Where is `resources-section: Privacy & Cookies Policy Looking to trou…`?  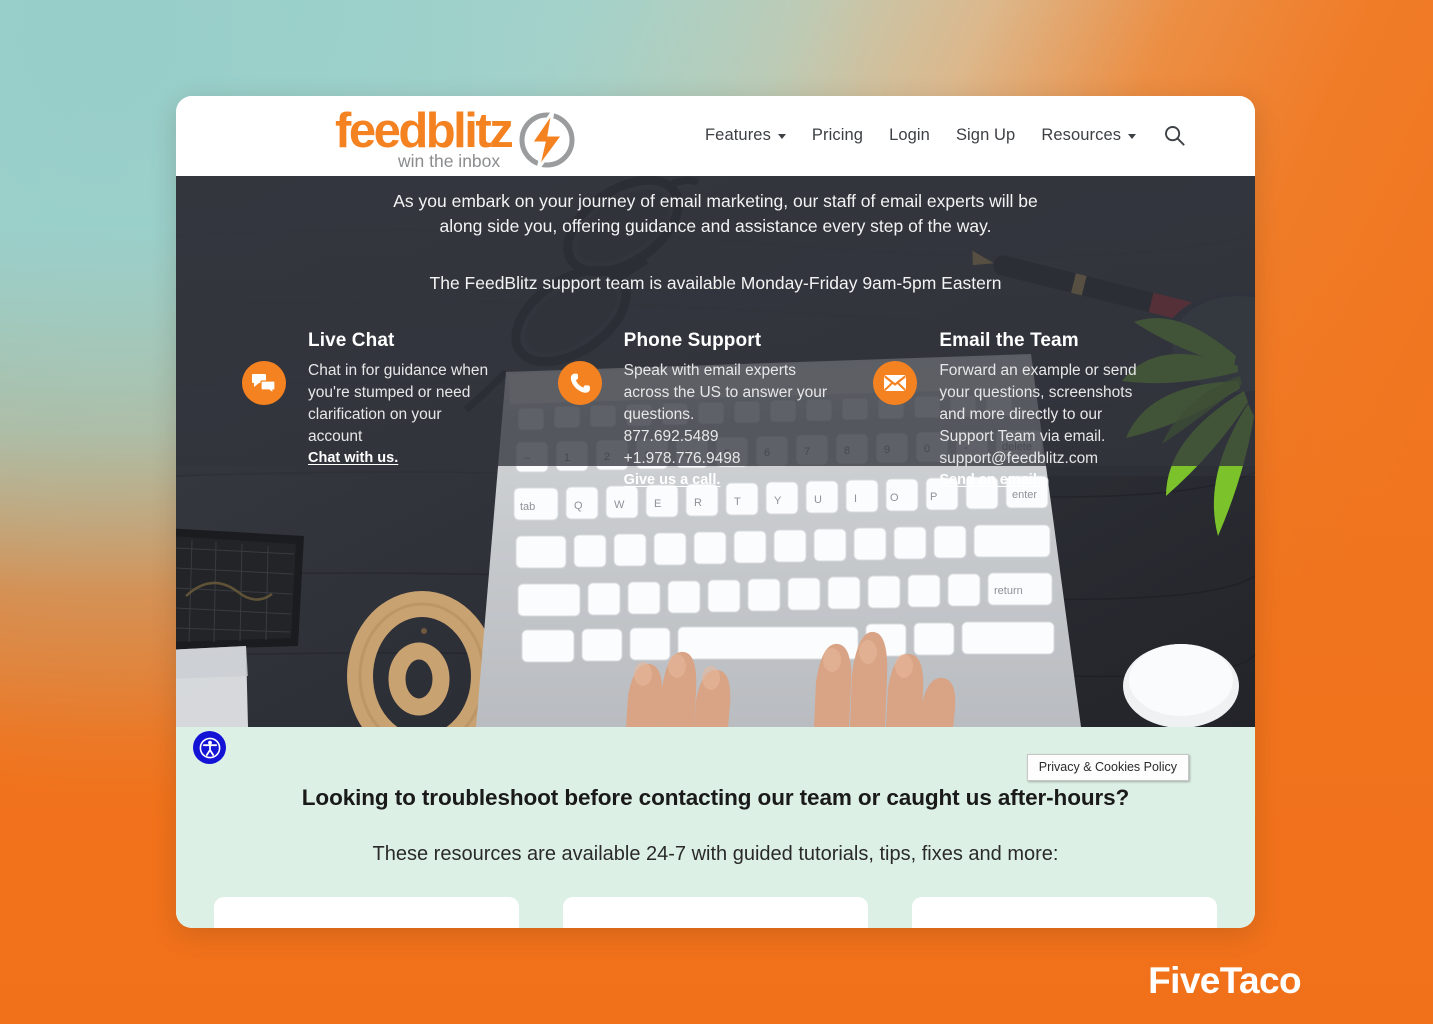 resources-section: Privacy & Cookies Policy Looking to trou… is located at coordinates (715, 827).